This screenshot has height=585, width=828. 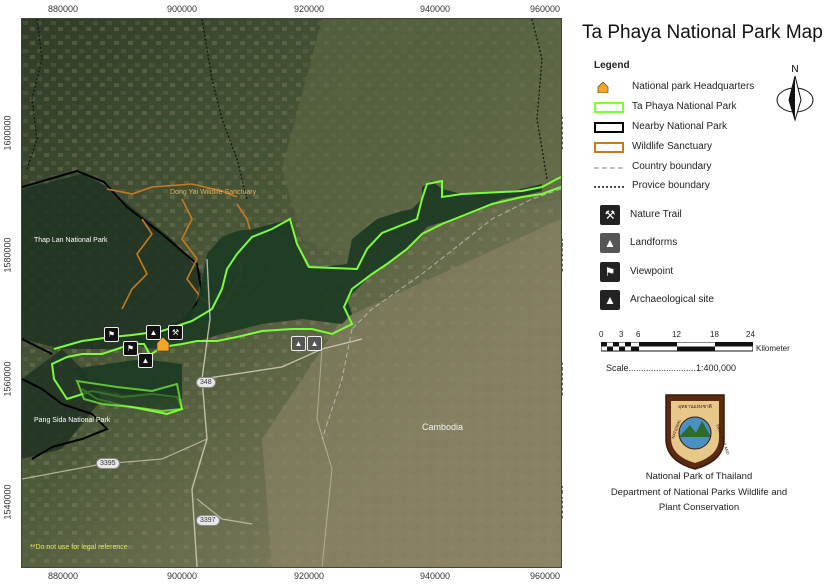 What do you see at coordinates (672, 299) in the screenshot?
I see `legend-archaeological-label: Archaeological site` at bounding box center [672, 299].